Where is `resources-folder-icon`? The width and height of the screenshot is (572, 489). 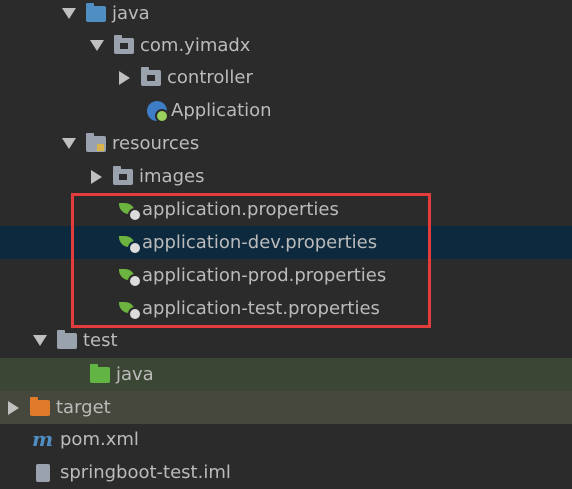
resources-folder-icon is located at coordinates (96, 142).